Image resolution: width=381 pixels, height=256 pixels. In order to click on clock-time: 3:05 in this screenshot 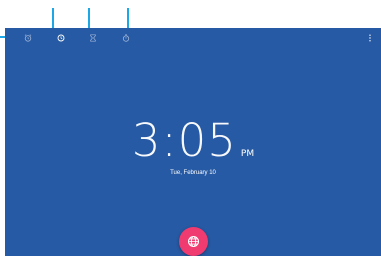, I will do `click(184, 140)`.